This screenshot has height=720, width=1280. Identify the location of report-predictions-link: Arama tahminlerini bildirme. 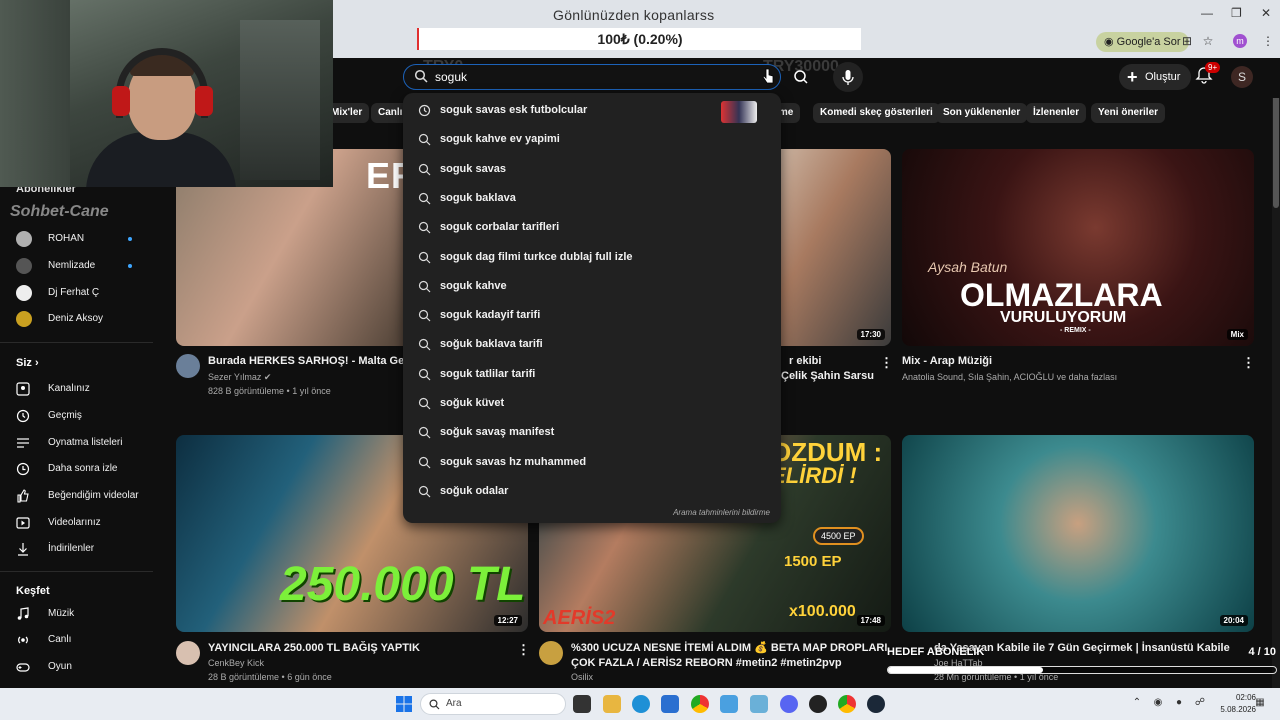
(721, 512).